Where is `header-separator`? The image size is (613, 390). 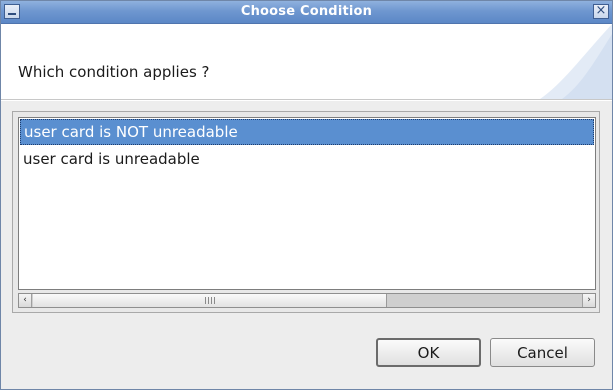 header-separator is located at coordinates (306, 100).